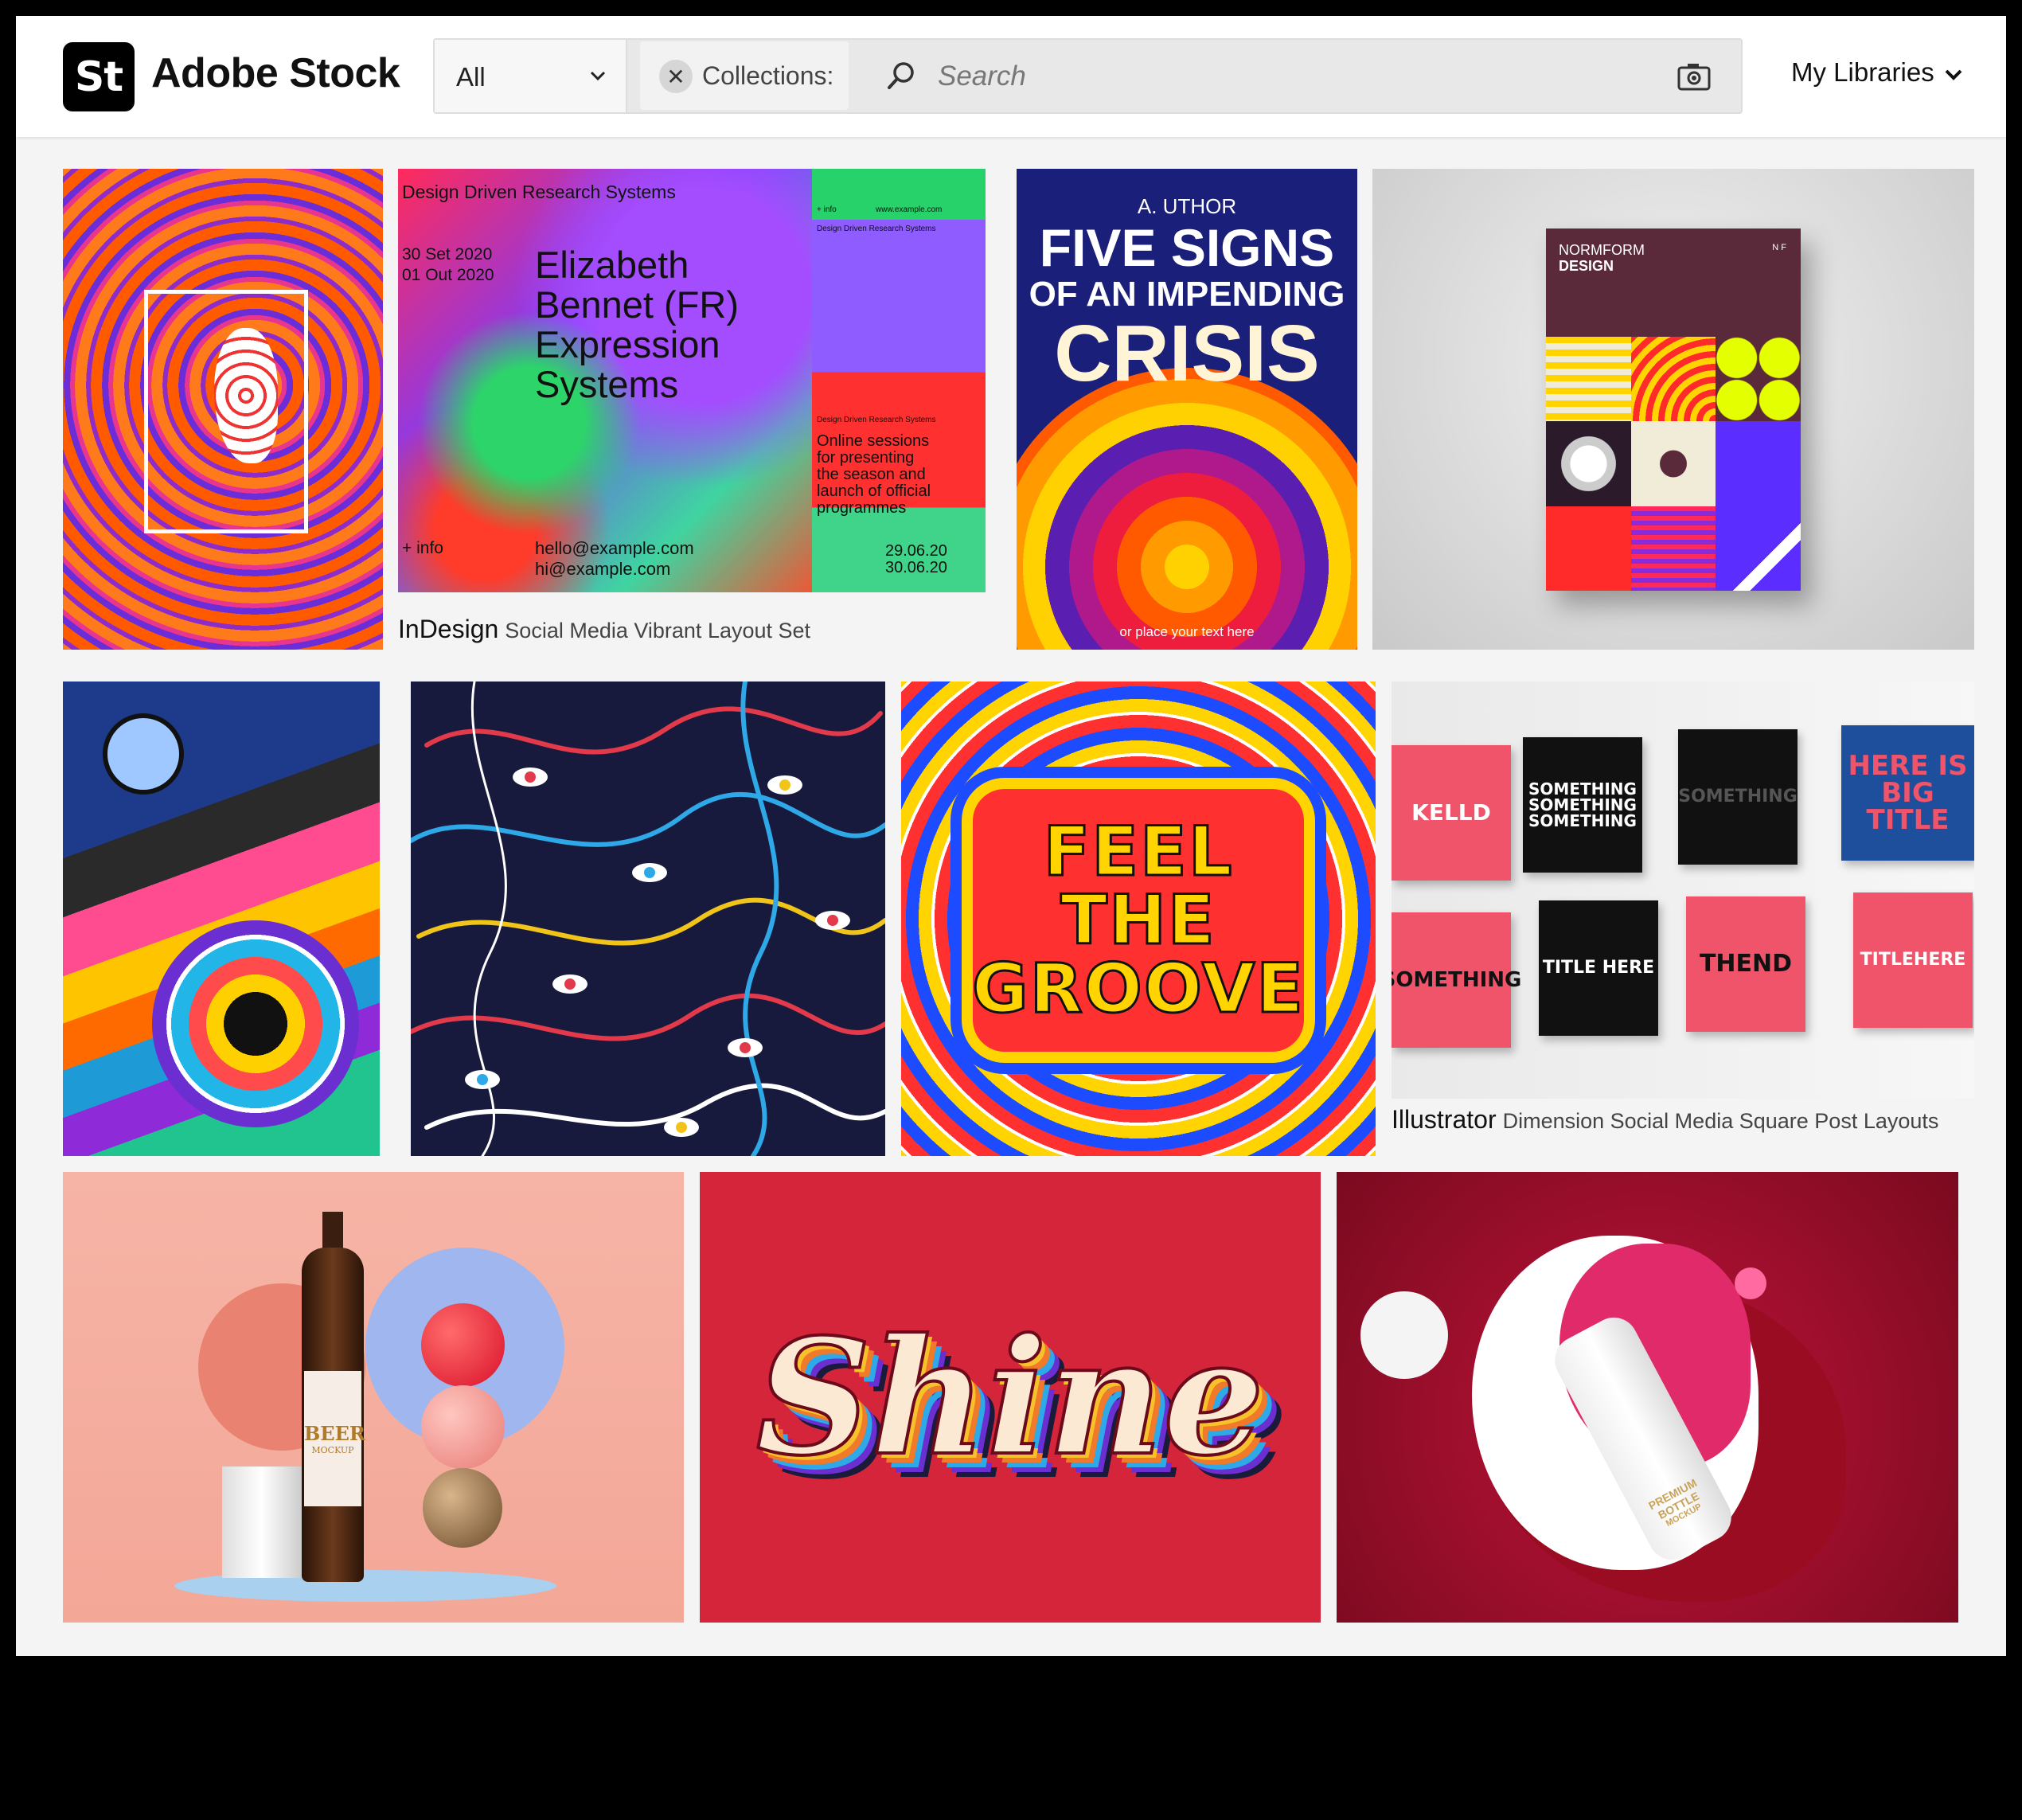 Image resolution: width=2022 pixels, height=1820 pixels. I want to click on tile-psychedelic-illustration, so click(222, 919).